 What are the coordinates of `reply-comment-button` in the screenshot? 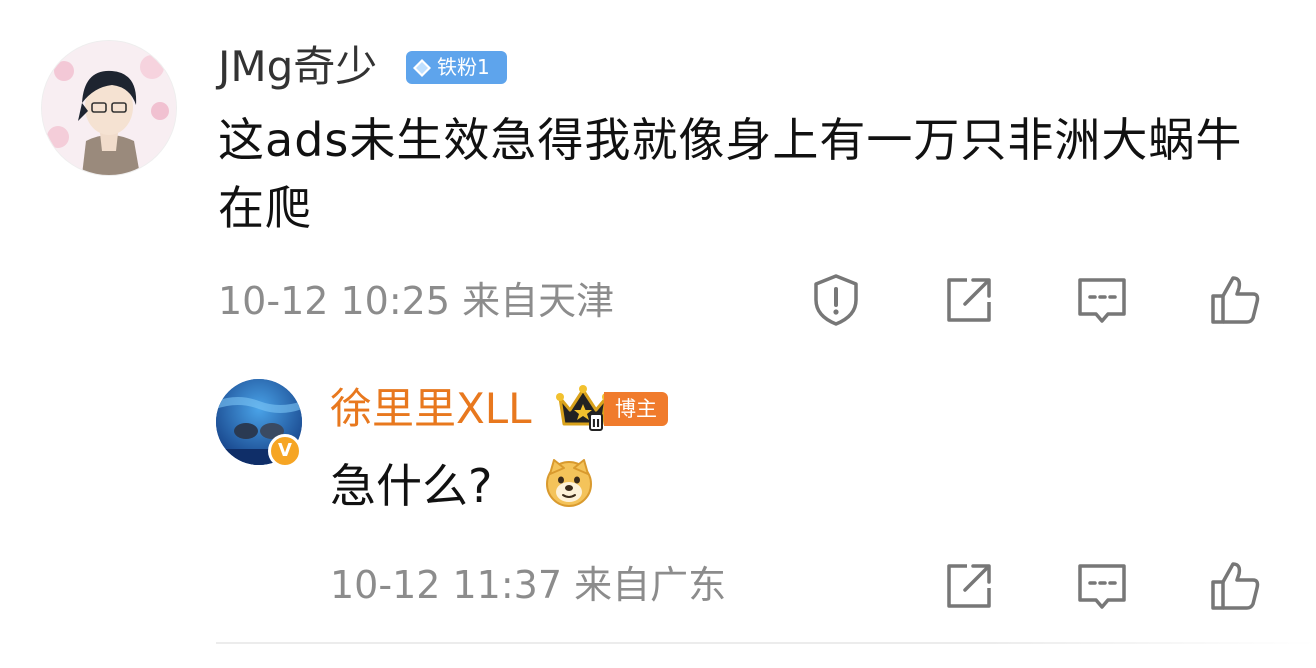 It's located at (1102, 586).